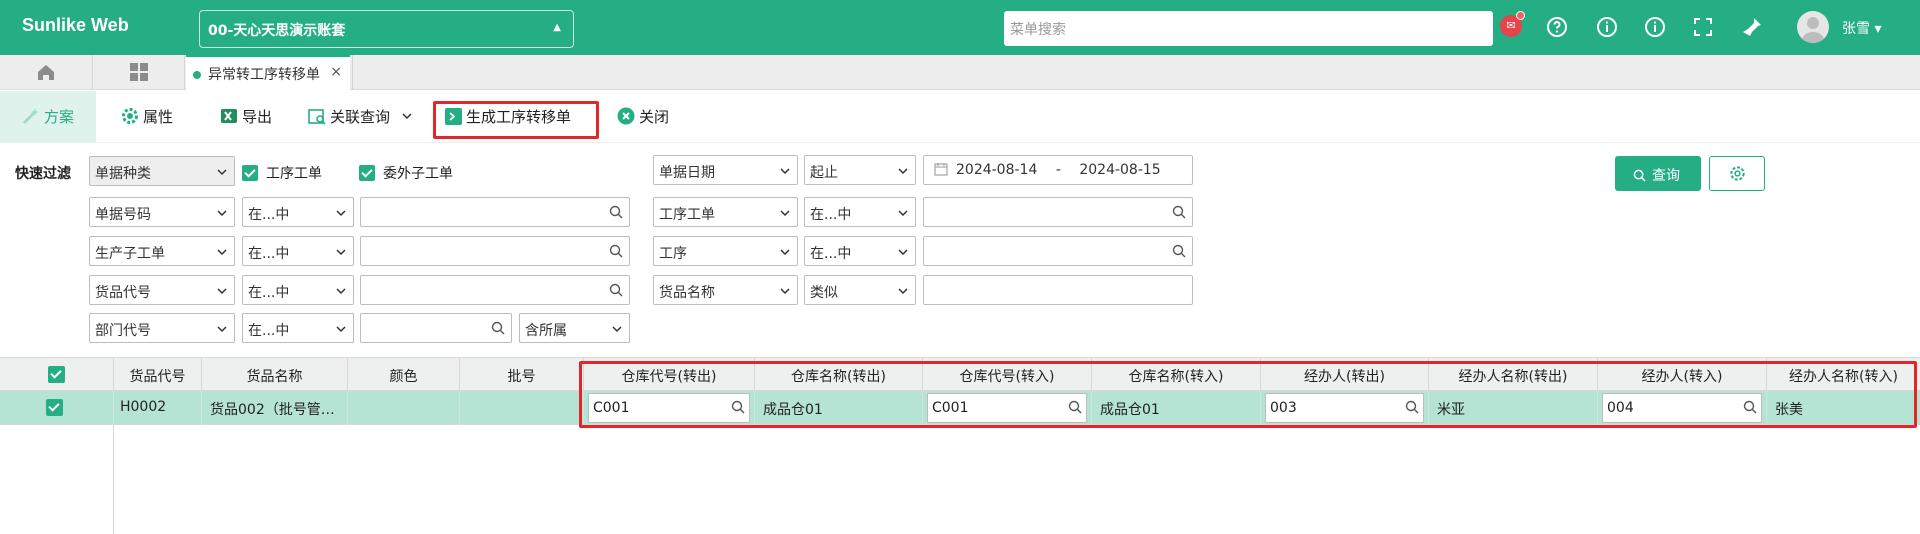 The height and width of the screenshot is (534, 1920). Describe the element at coordinates (1520, 15) in the screenshot. I see `notification-dot` at that location.